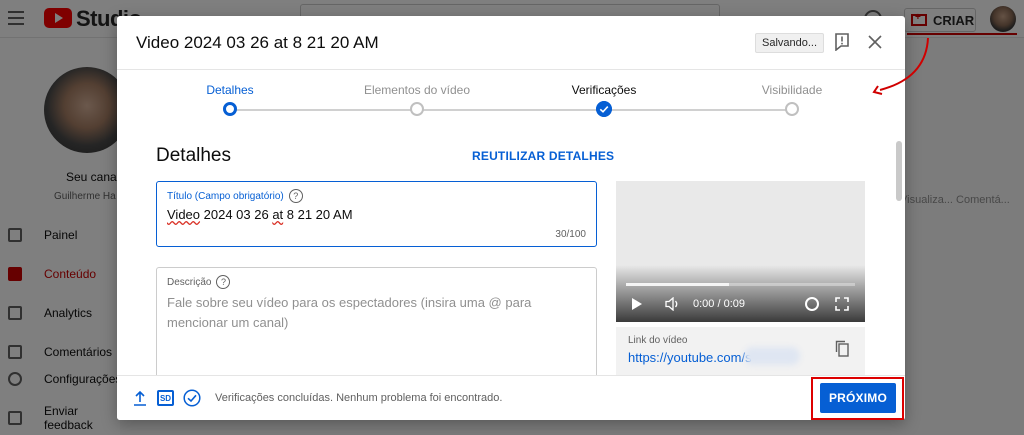 The image size is (1024, 435). Describe the element at coordinates (417, 109) in the screenshot. I see `step-video-elements-dot` at that location.